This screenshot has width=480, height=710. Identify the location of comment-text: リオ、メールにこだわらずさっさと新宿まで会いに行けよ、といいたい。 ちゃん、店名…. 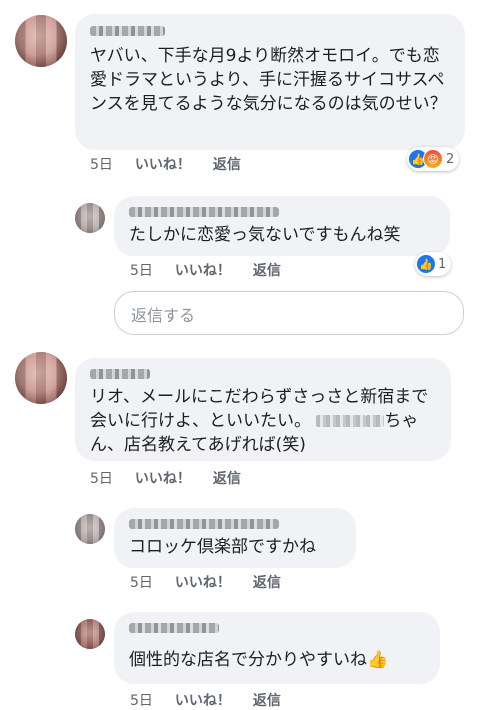
(265, 421).